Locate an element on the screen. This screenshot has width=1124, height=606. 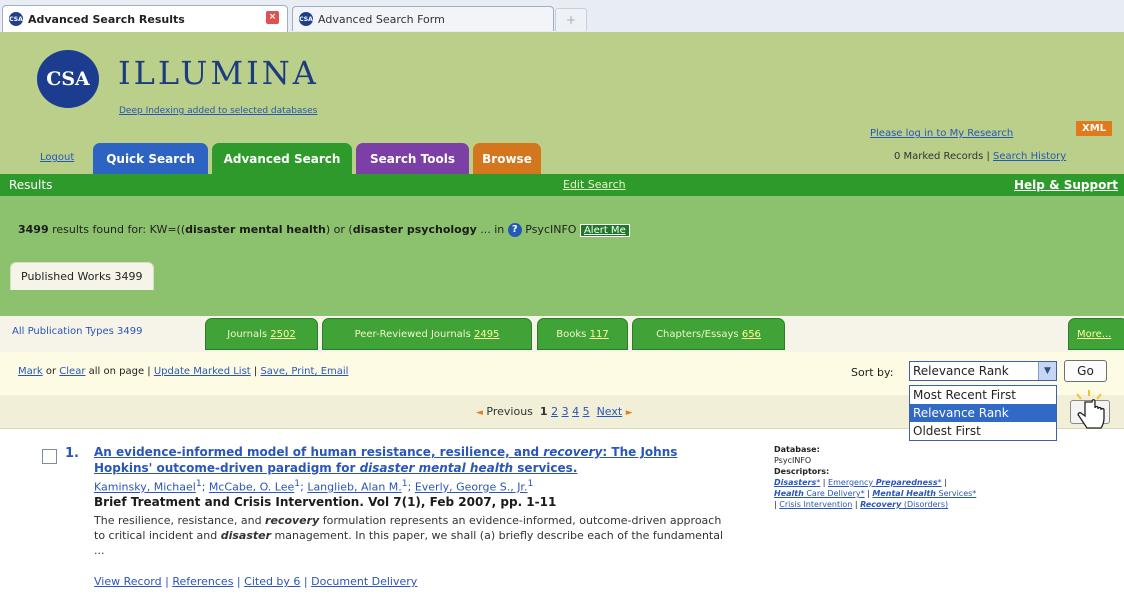
query-joiner: ) or ( is located at coordinates (339, 229).